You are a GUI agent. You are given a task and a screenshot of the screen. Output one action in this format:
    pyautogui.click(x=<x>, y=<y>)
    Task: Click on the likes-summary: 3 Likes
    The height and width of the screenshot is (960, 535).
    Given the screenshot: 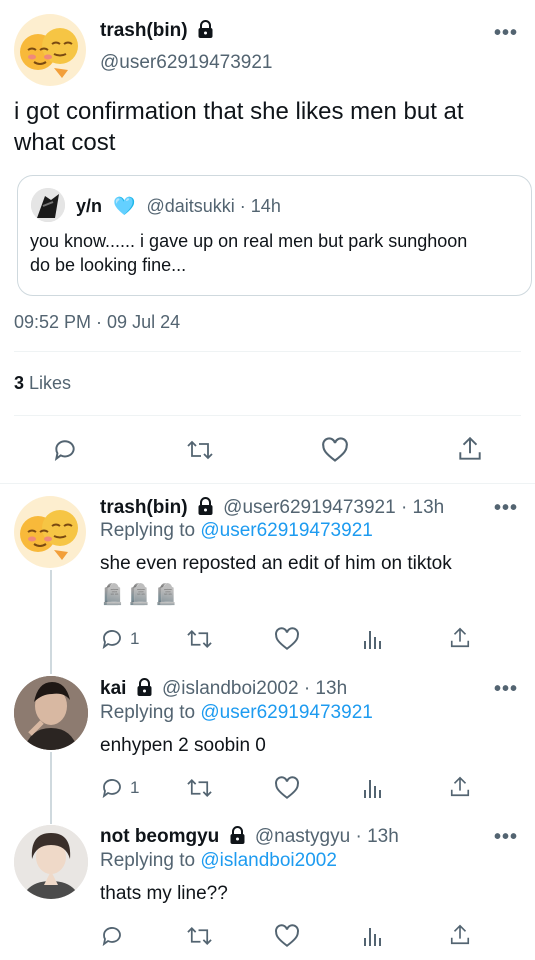 What is the action you would take?
    pyautogui.click(x=42, y=383)
    